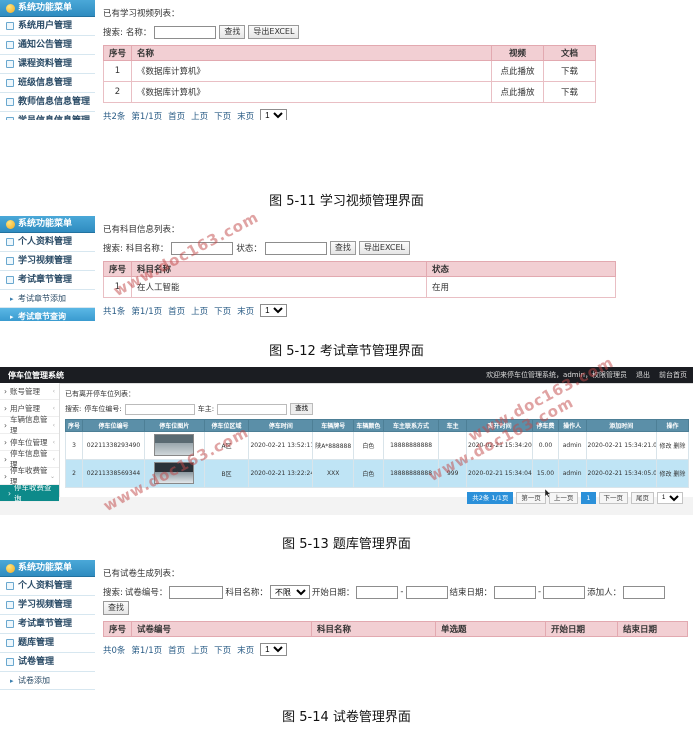  What do you see at coordinates (396, 649) in the screenshot?
I see `panel4-pager: 共0条 第1/1页 首页 上页 下页 末页 1` at bounding box center [396, 649].